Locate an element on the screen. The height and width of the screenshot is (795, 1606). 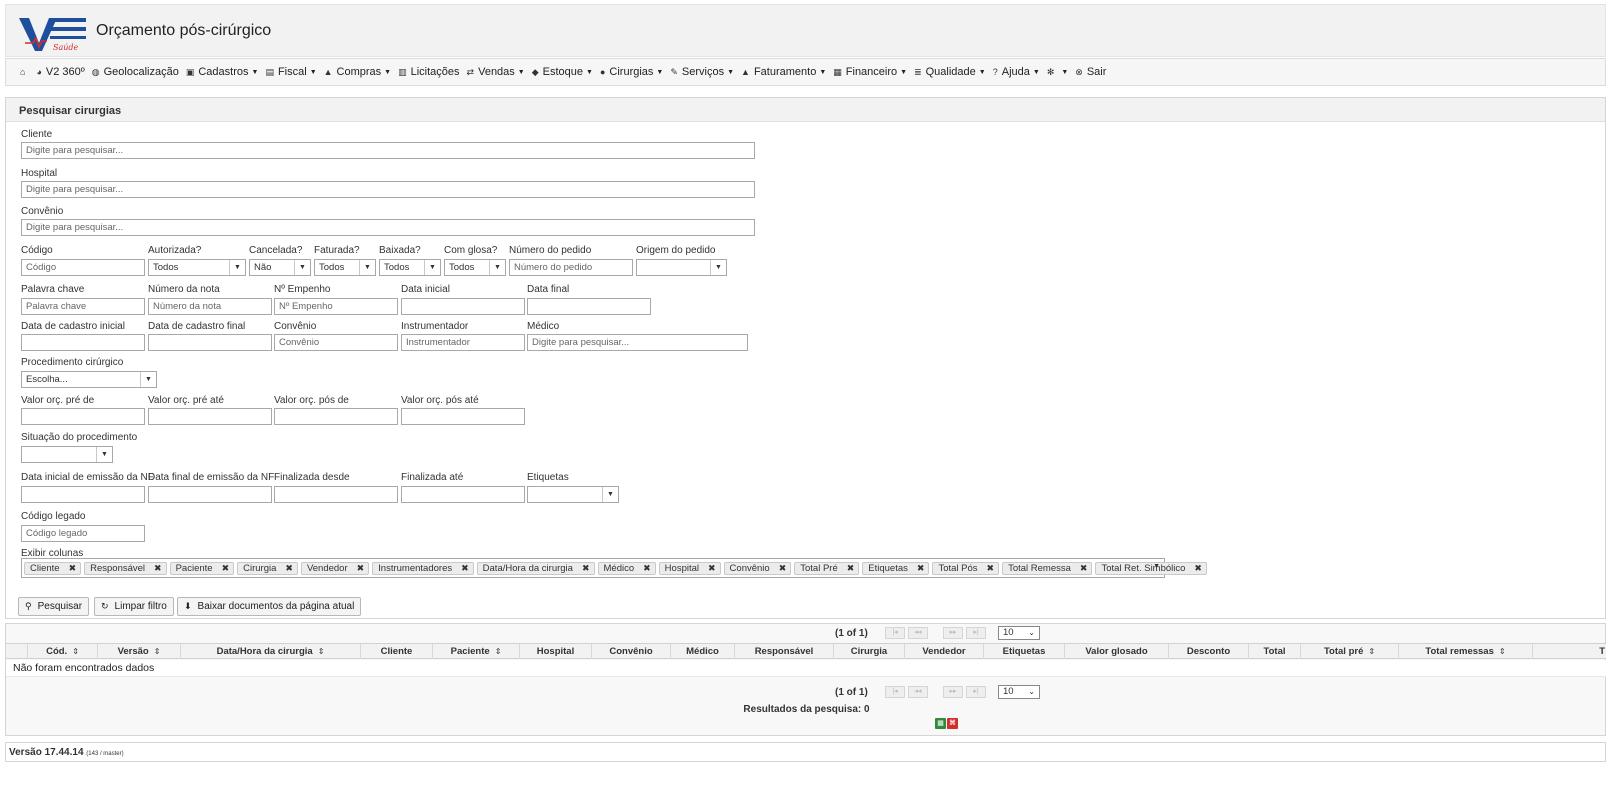
data-cadastro-final-input is located at coordinates (210, 342).